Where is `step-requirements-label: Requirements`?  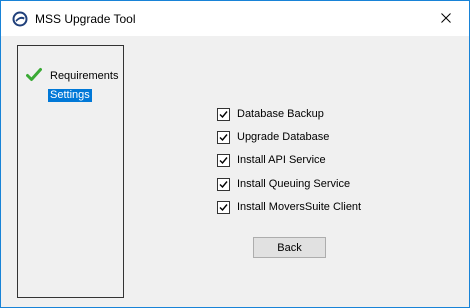
step-requirements-label: Requirements is located at coordinates (84, 76).